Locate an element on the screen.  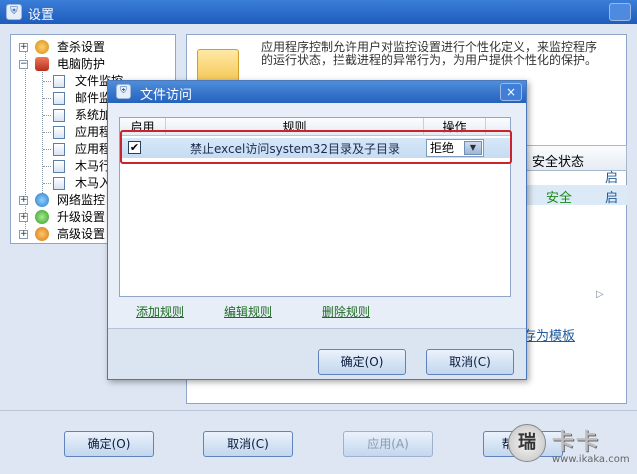
dialog-ok-button: 确定(O) is located at coordinates (362, 362).